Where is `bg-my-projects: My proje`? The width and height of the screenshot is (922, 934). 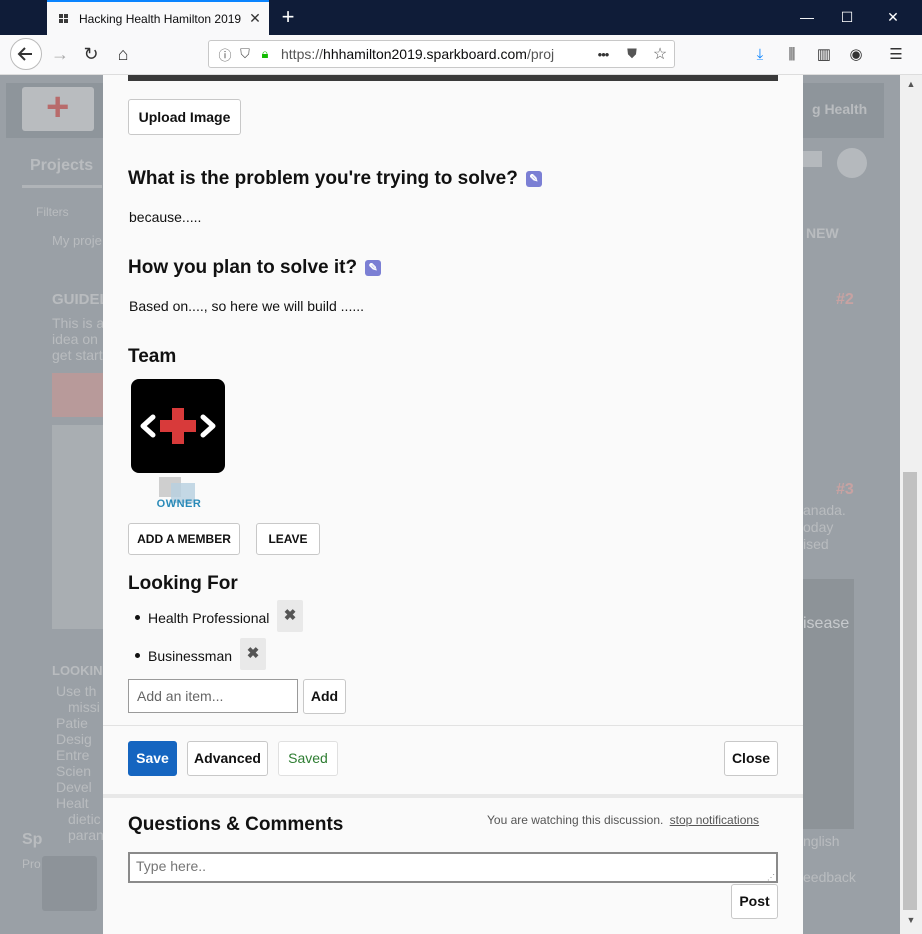
bg-my-projects: My proje is located at coordinates (77, 240).